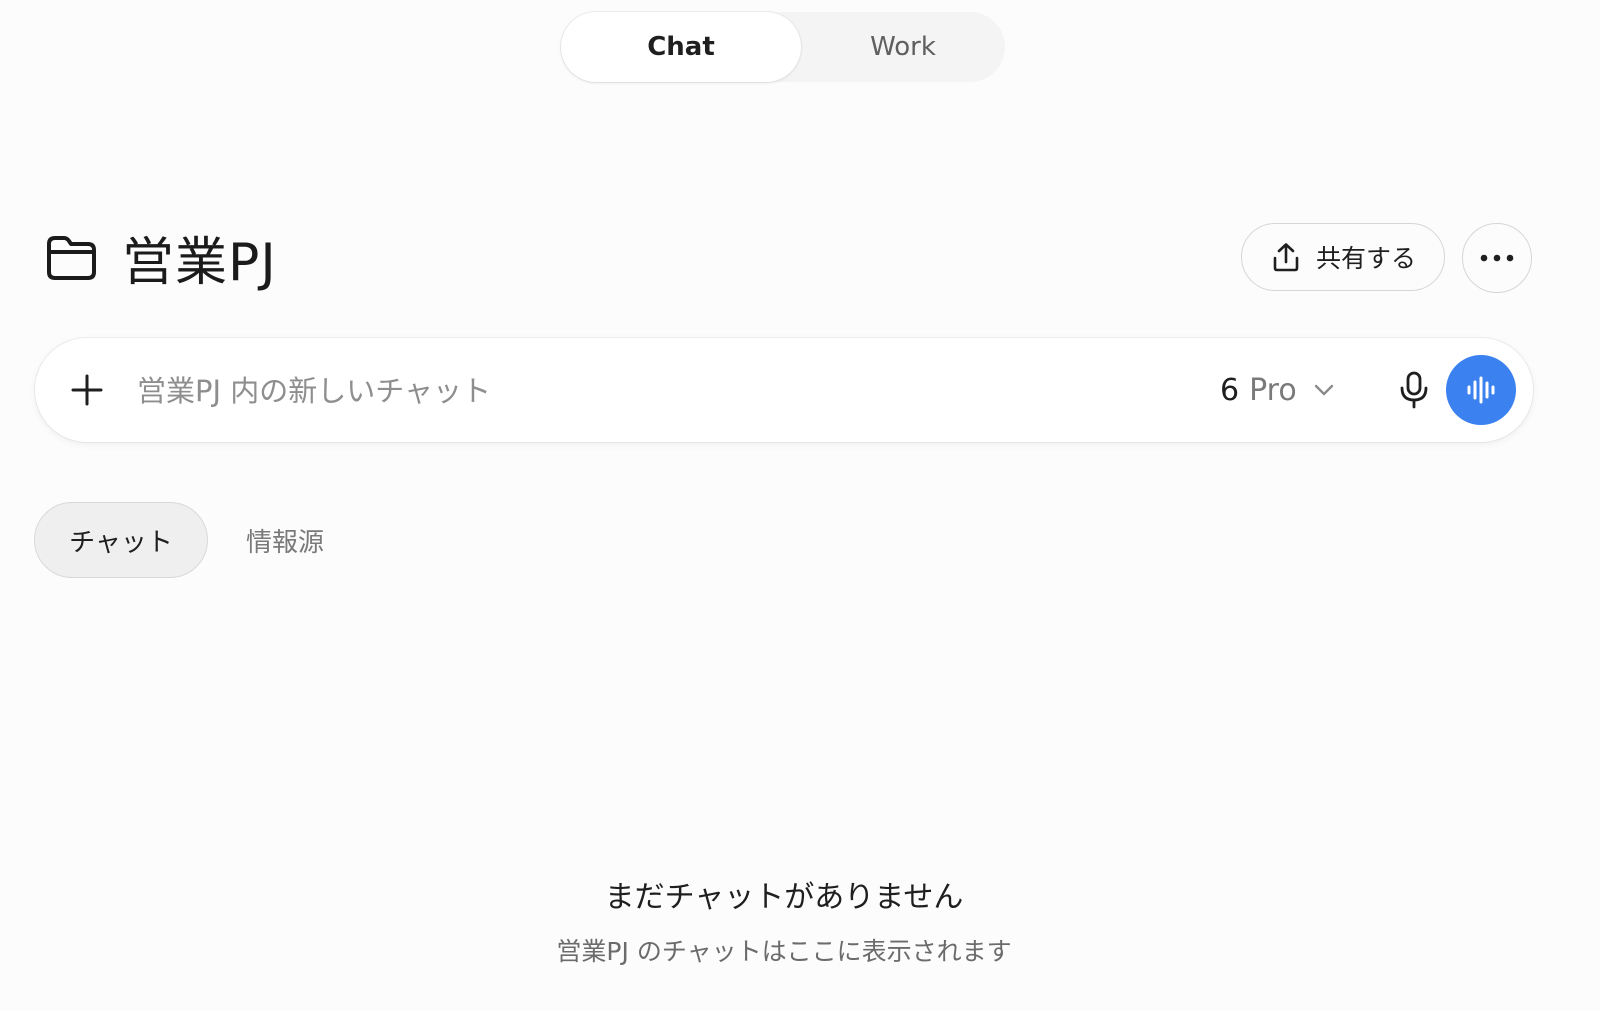 Image resolution: width=1600 pixels, height=1011 pixels. Describe the element at coordinates (903, 47) in the screenshot. I see `tab-work: Work` at that location.